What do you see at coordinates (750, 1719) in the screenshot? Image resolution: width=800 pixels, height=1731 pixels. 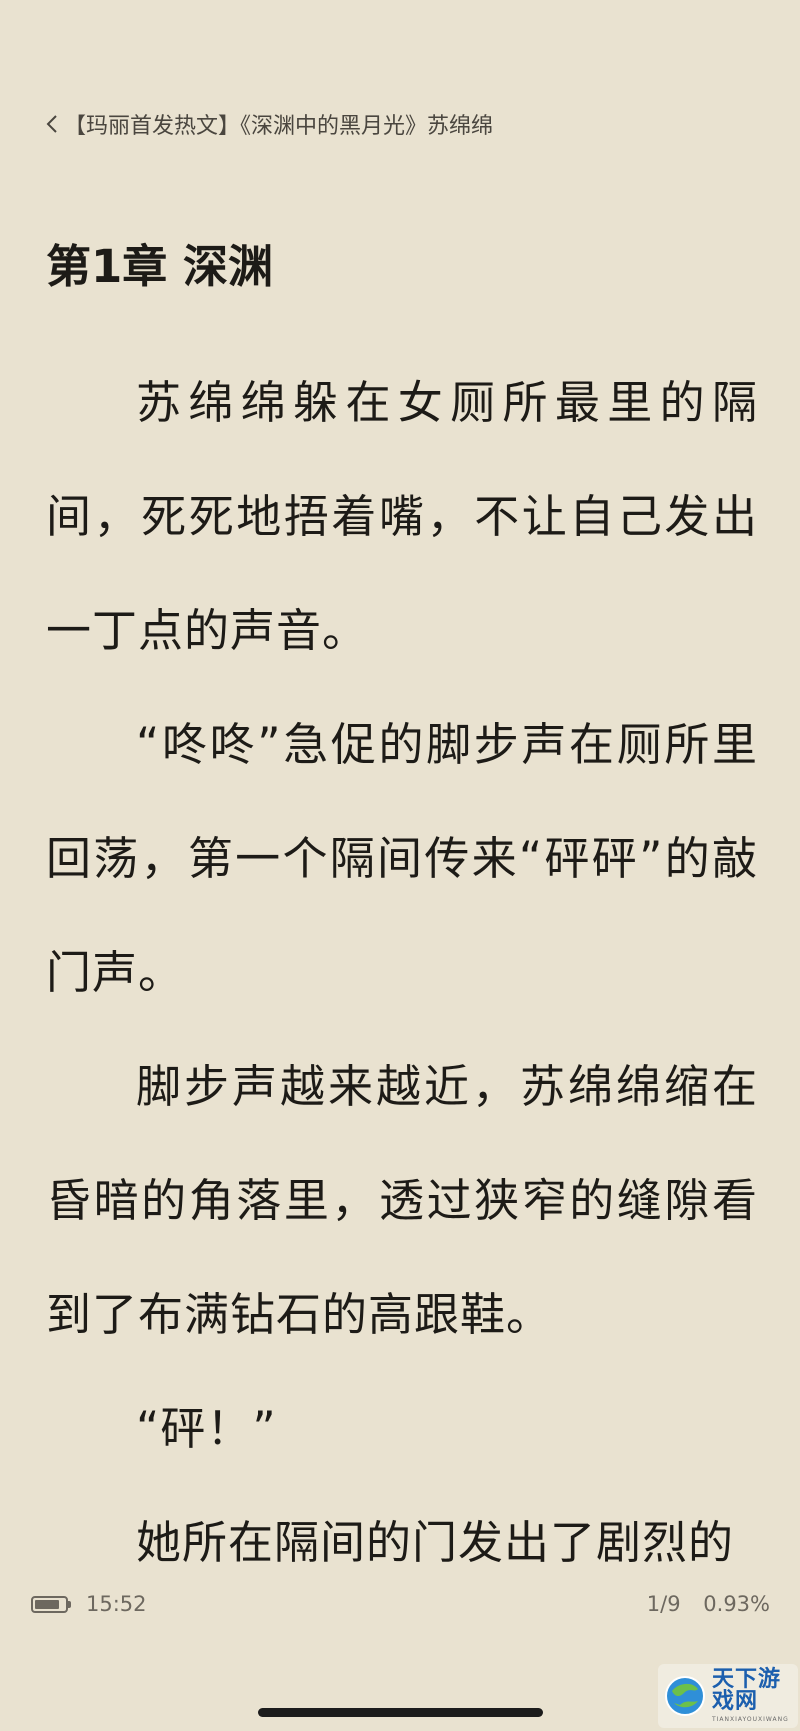 I see `watermark-subtitle: TIANXIAYOUXIWANG` at bounding box center [750, 1719].